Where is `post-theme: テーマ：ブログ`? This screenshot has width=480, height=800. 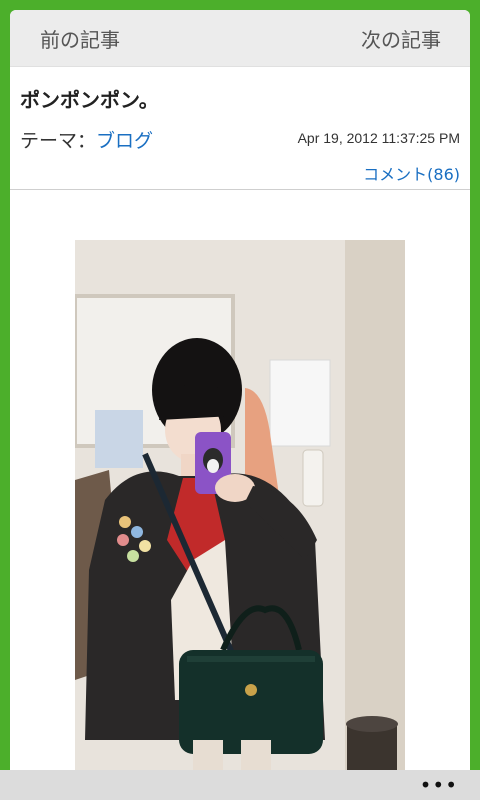 post-theme: テーマ：ブログ is located at coordinates (86, 139).